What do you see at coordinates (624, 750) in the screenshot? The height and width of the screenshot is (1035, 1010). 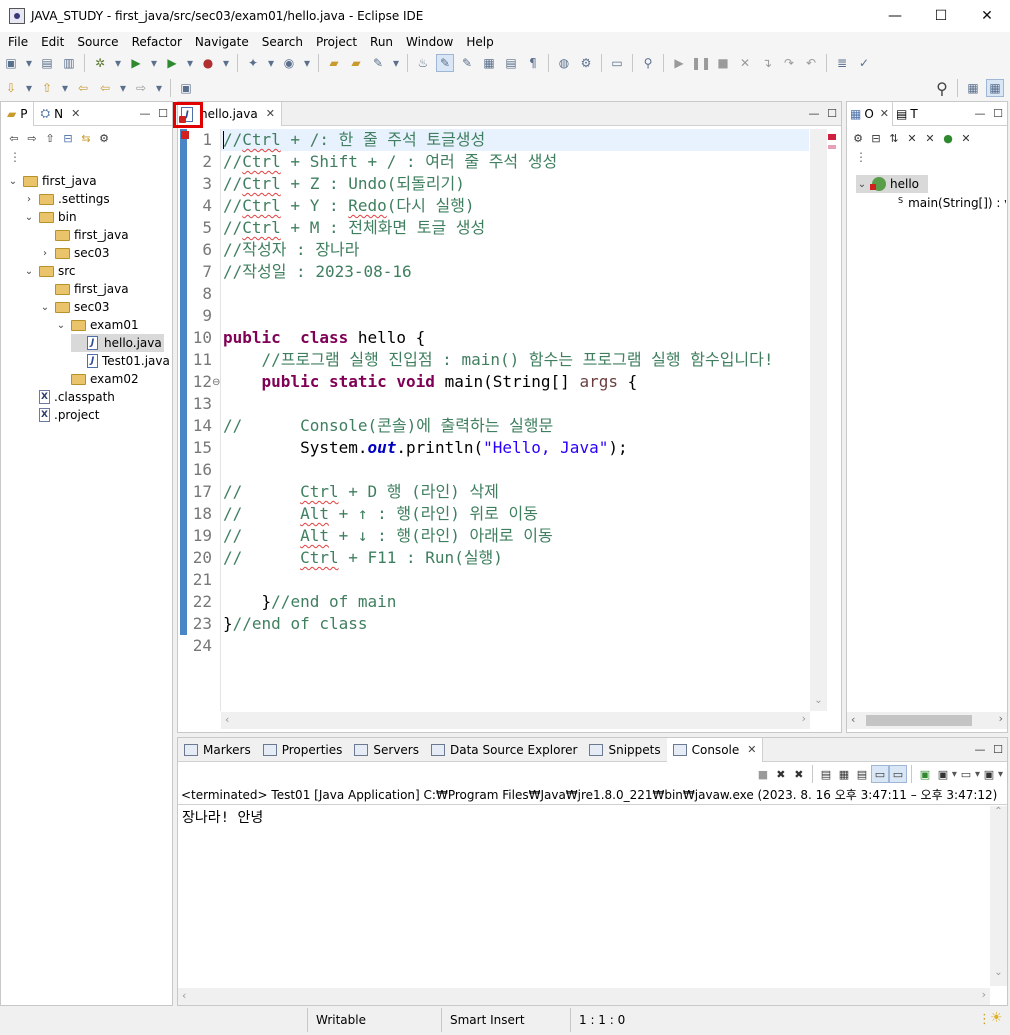 I see `tab-snippets: Snippets` at bounding box center [624, 750].